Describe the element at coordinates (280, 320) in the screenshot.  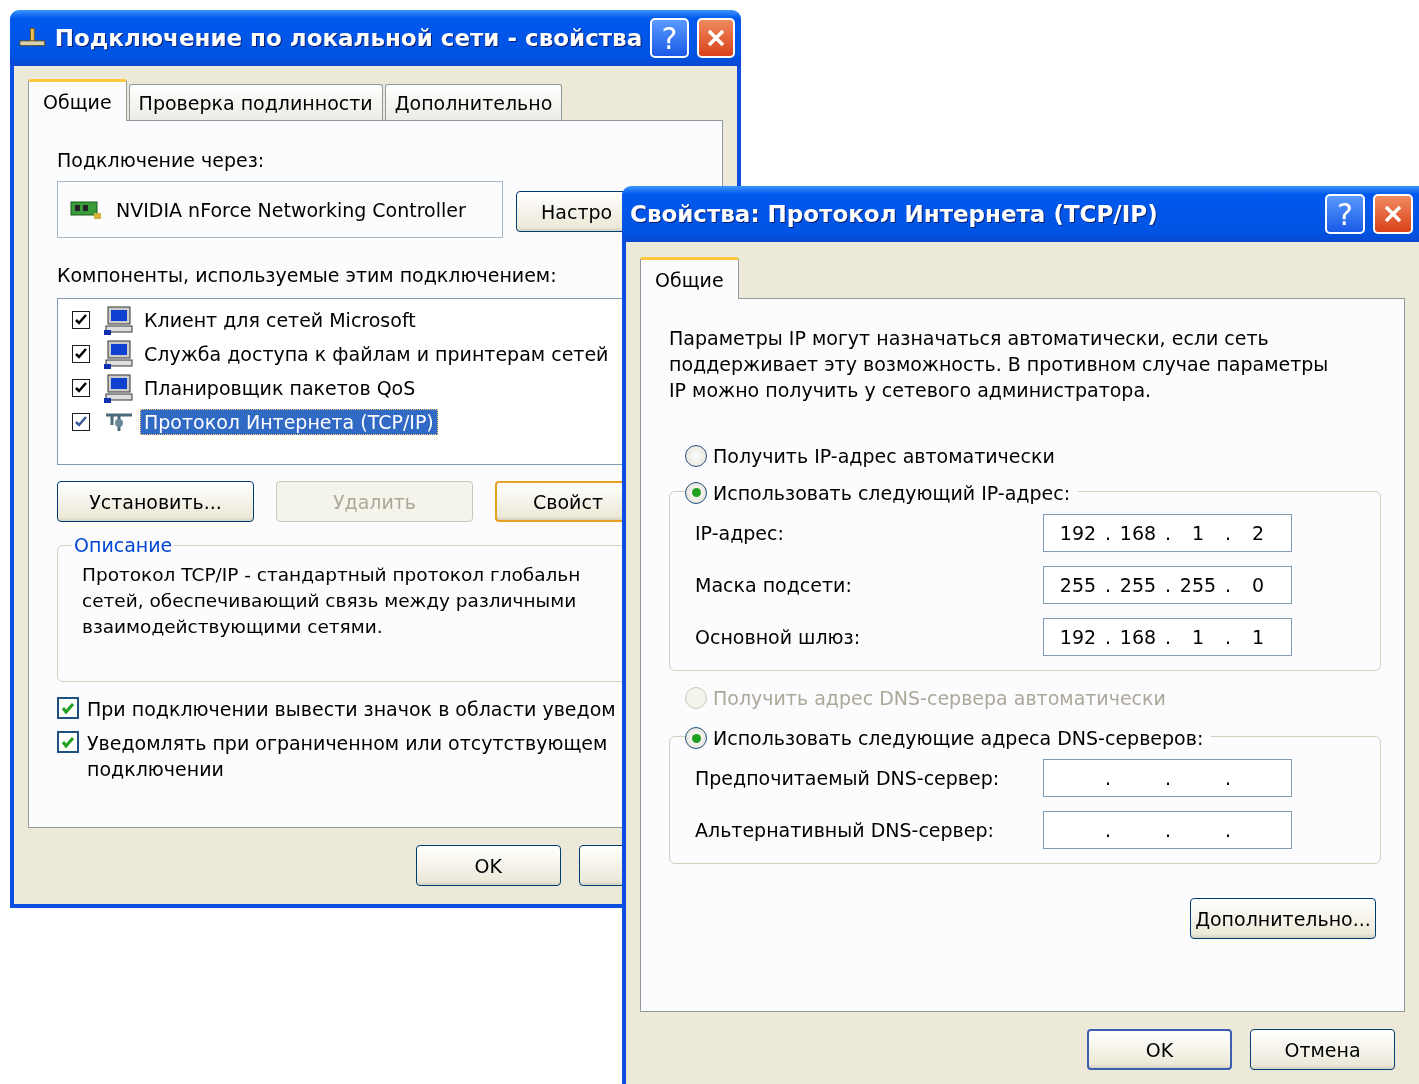
I see `component-name: Клиент для сетей Microsoft` at that location.